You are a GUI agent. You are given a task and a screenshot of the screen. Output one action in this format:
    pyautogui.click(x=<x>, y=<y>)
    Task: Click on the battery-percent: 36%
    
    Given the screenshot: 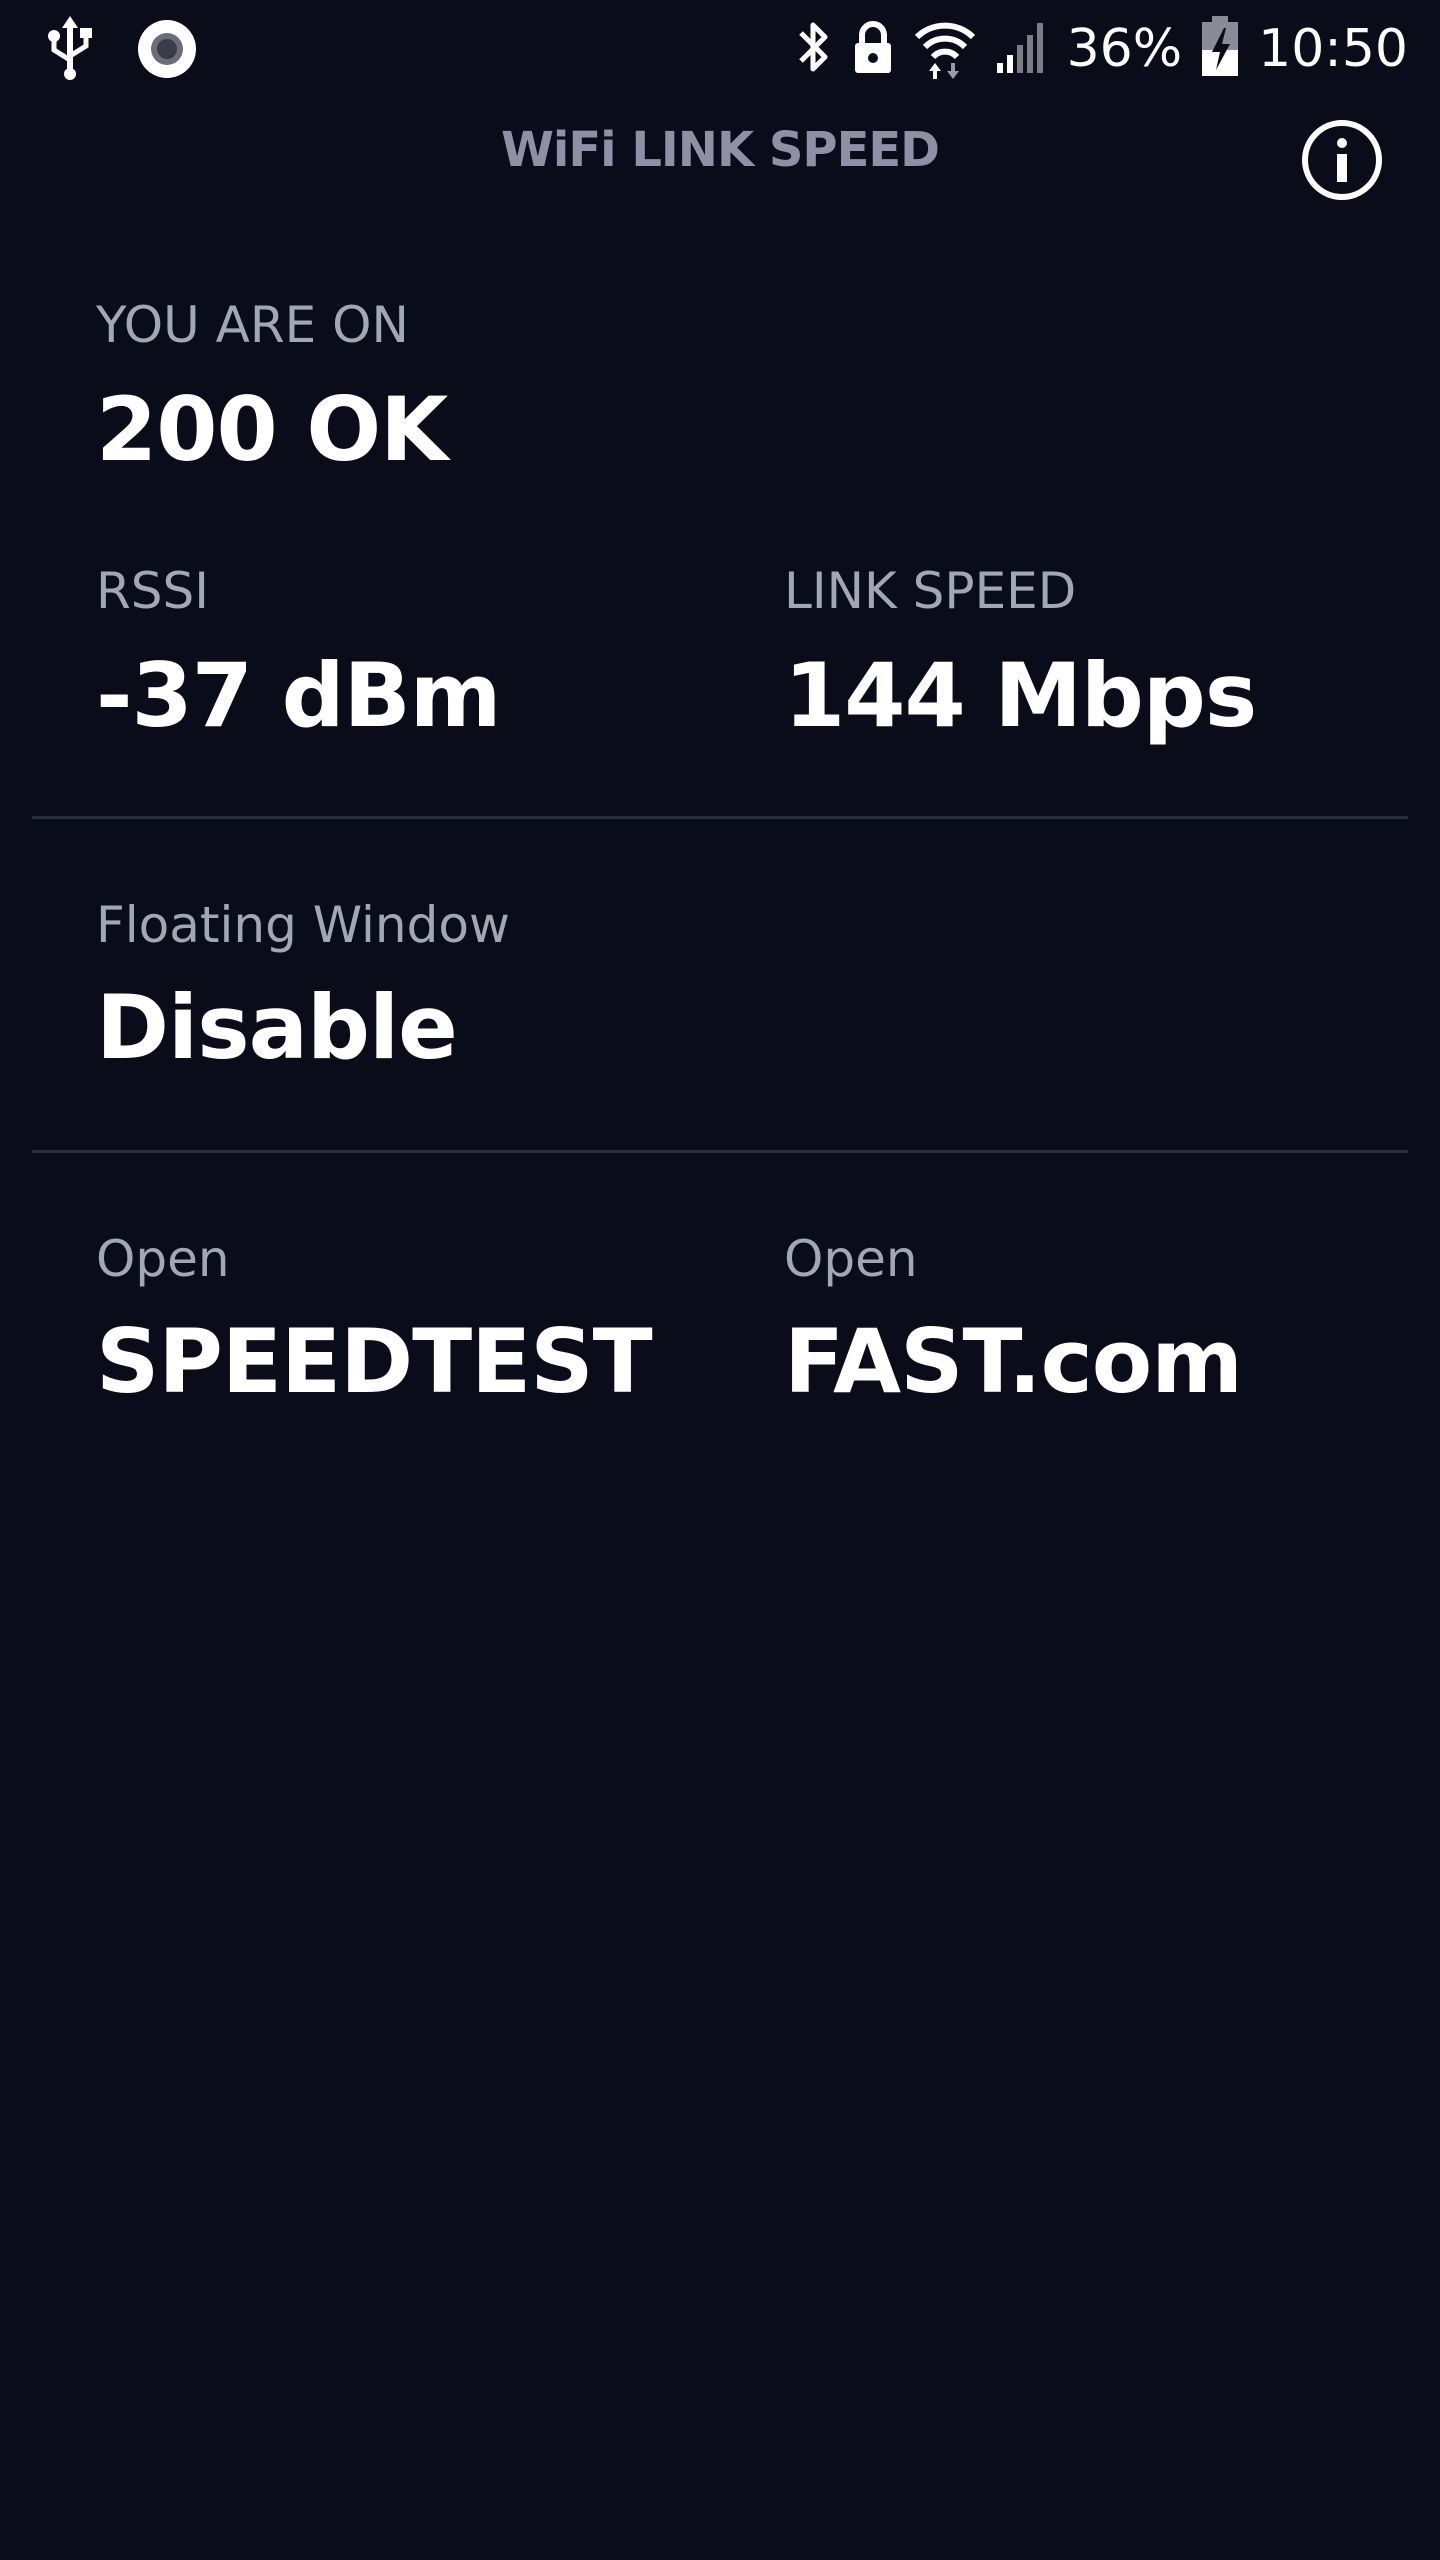 What is the action you would take?
    pyautogui.click(x=1124, y=49)
    